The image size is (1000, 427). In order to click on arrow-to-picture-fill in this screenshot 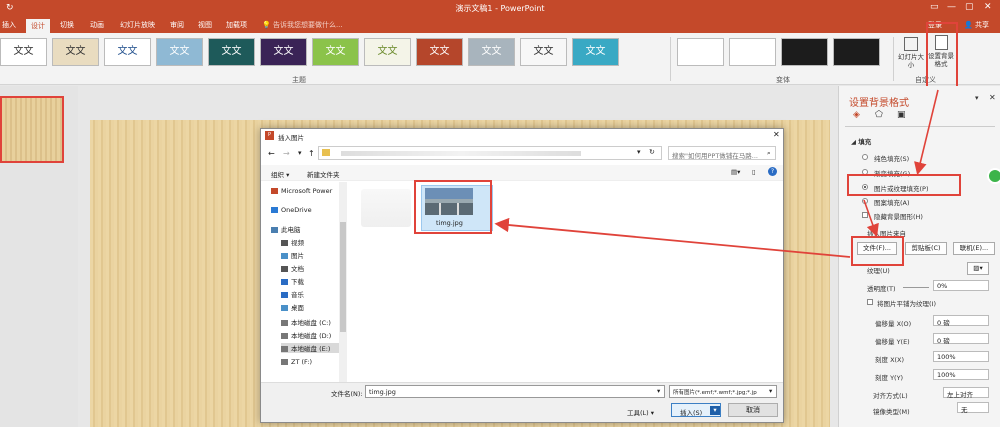, I will do `click(926, 132)`.